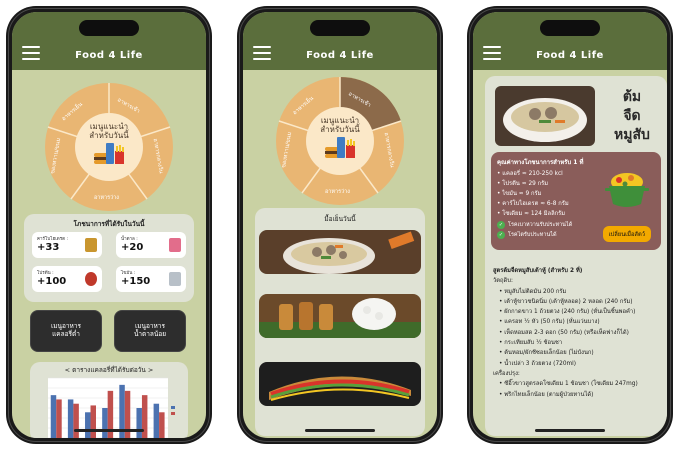 This screenshot has height=450, width=679. I want to click on sandwich-photo, so click(340, 384).